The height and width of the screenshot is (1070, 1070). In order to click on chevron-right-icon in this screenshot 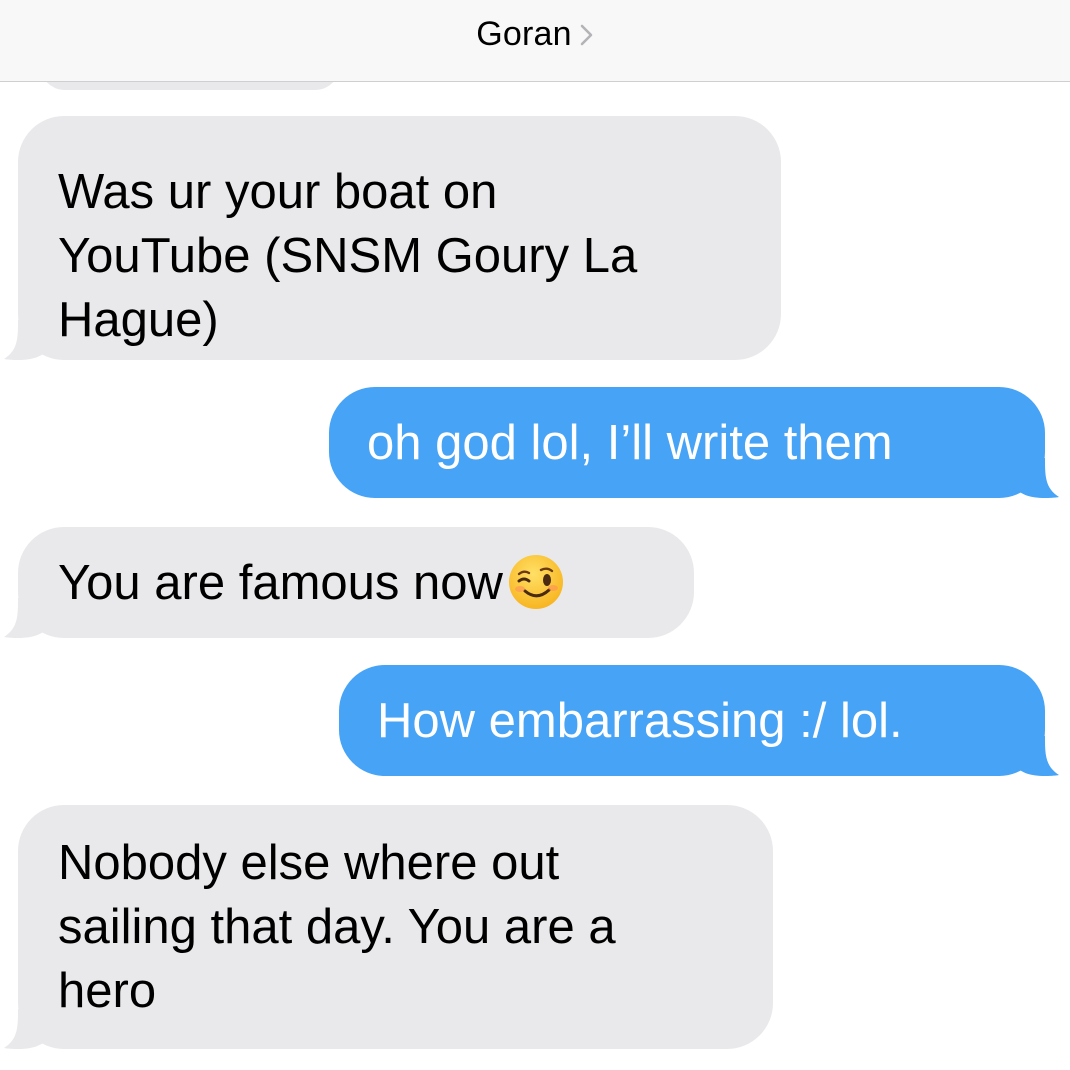, I will do `click(586, 35)`.